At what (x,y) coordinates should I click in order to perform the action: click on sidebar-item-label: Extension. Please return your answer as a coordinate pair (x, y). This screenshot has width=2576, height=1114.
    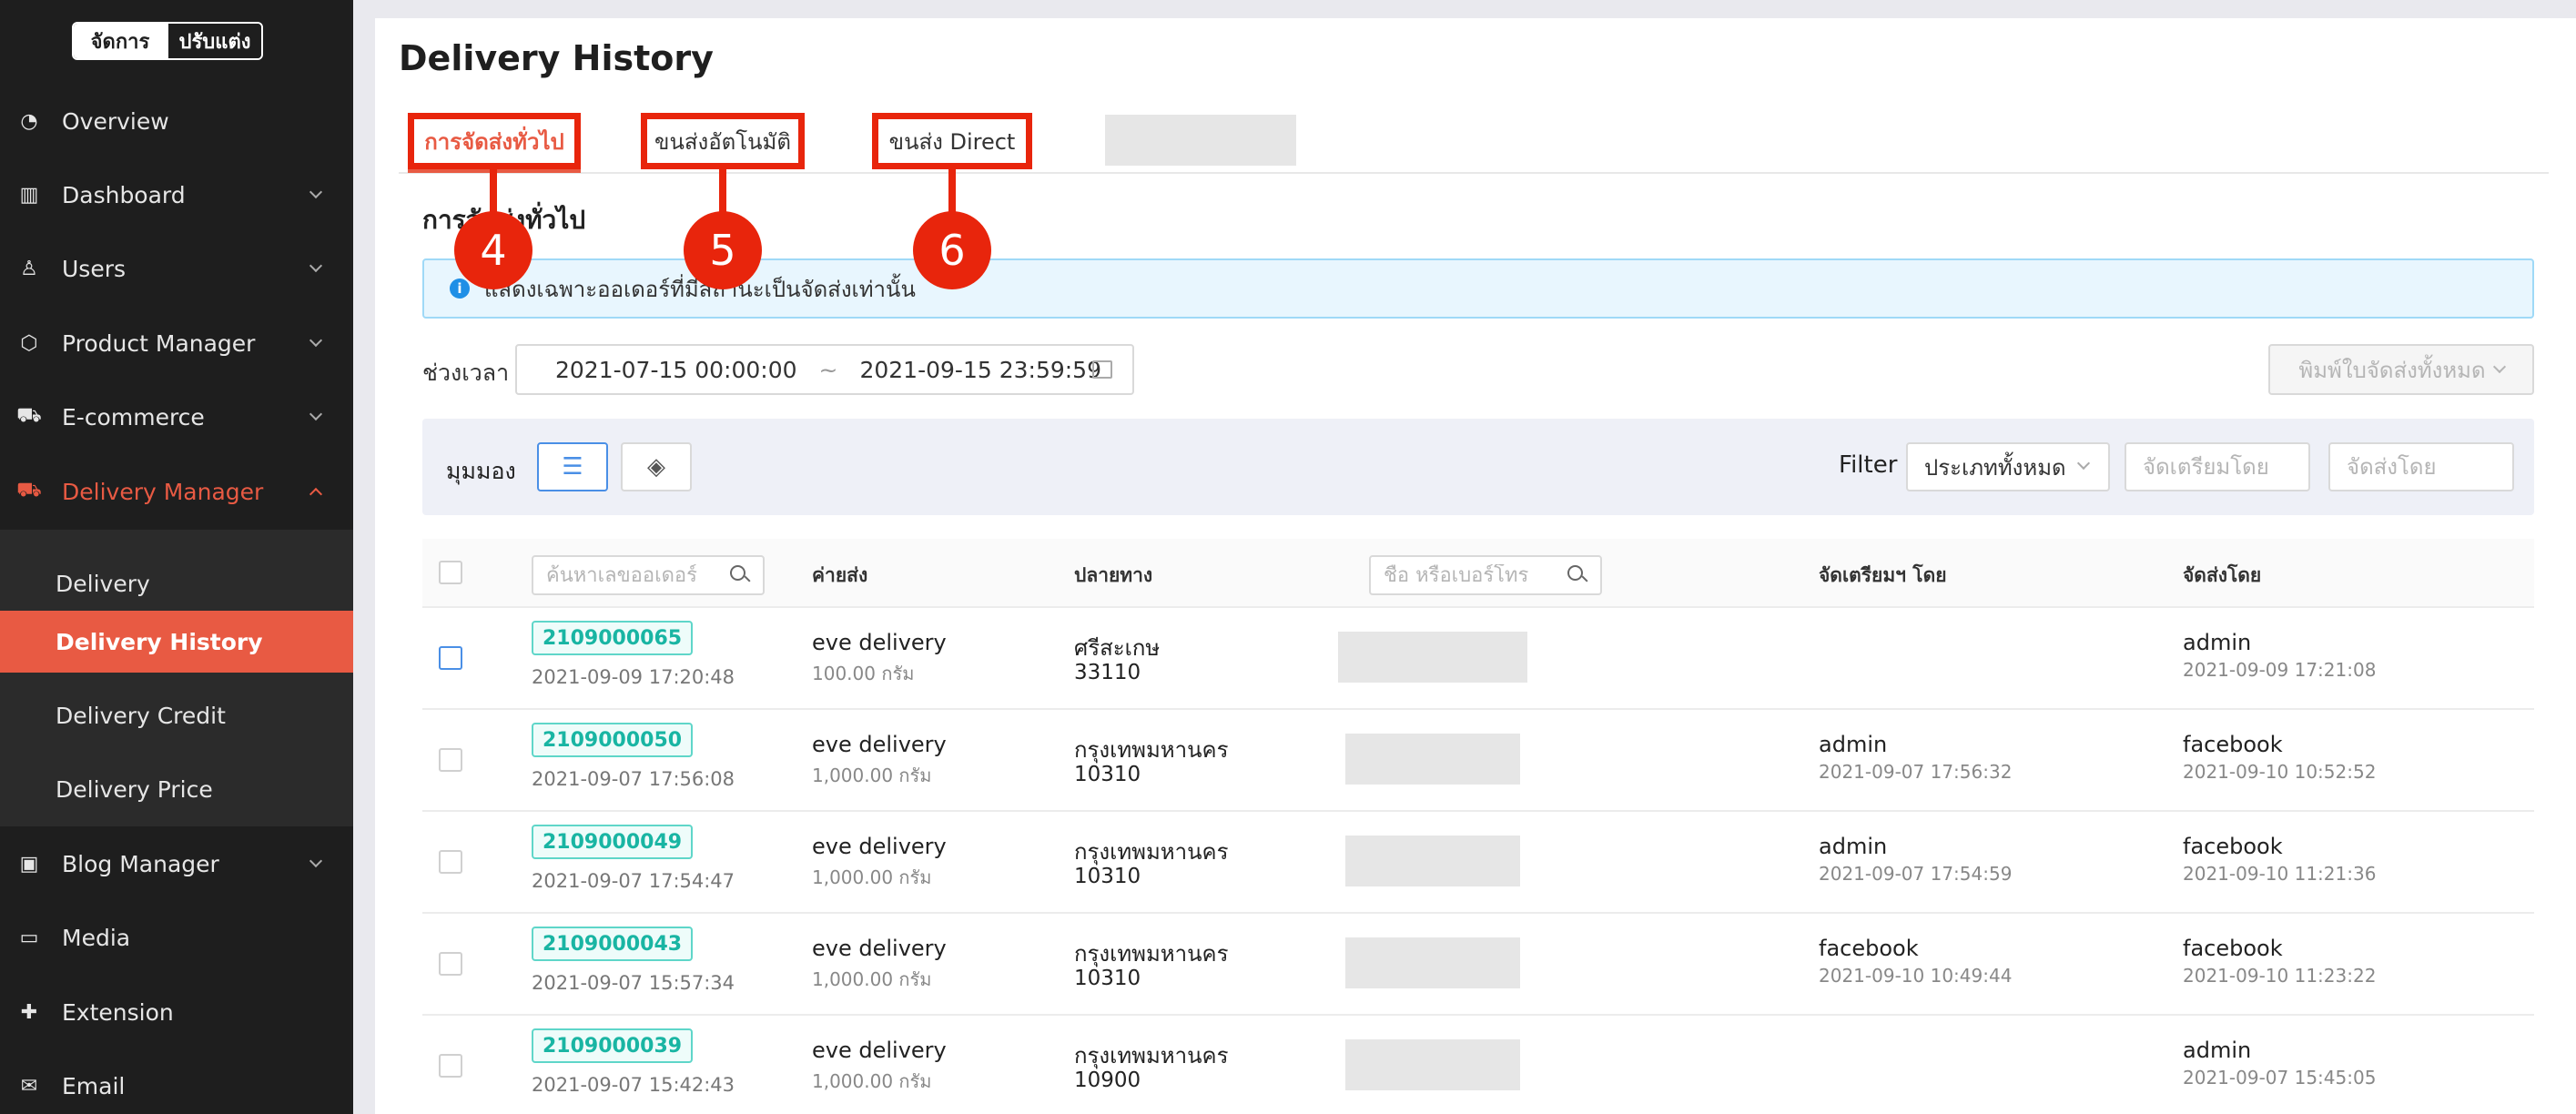
    Looking at the image, I should click on (118, 1012).